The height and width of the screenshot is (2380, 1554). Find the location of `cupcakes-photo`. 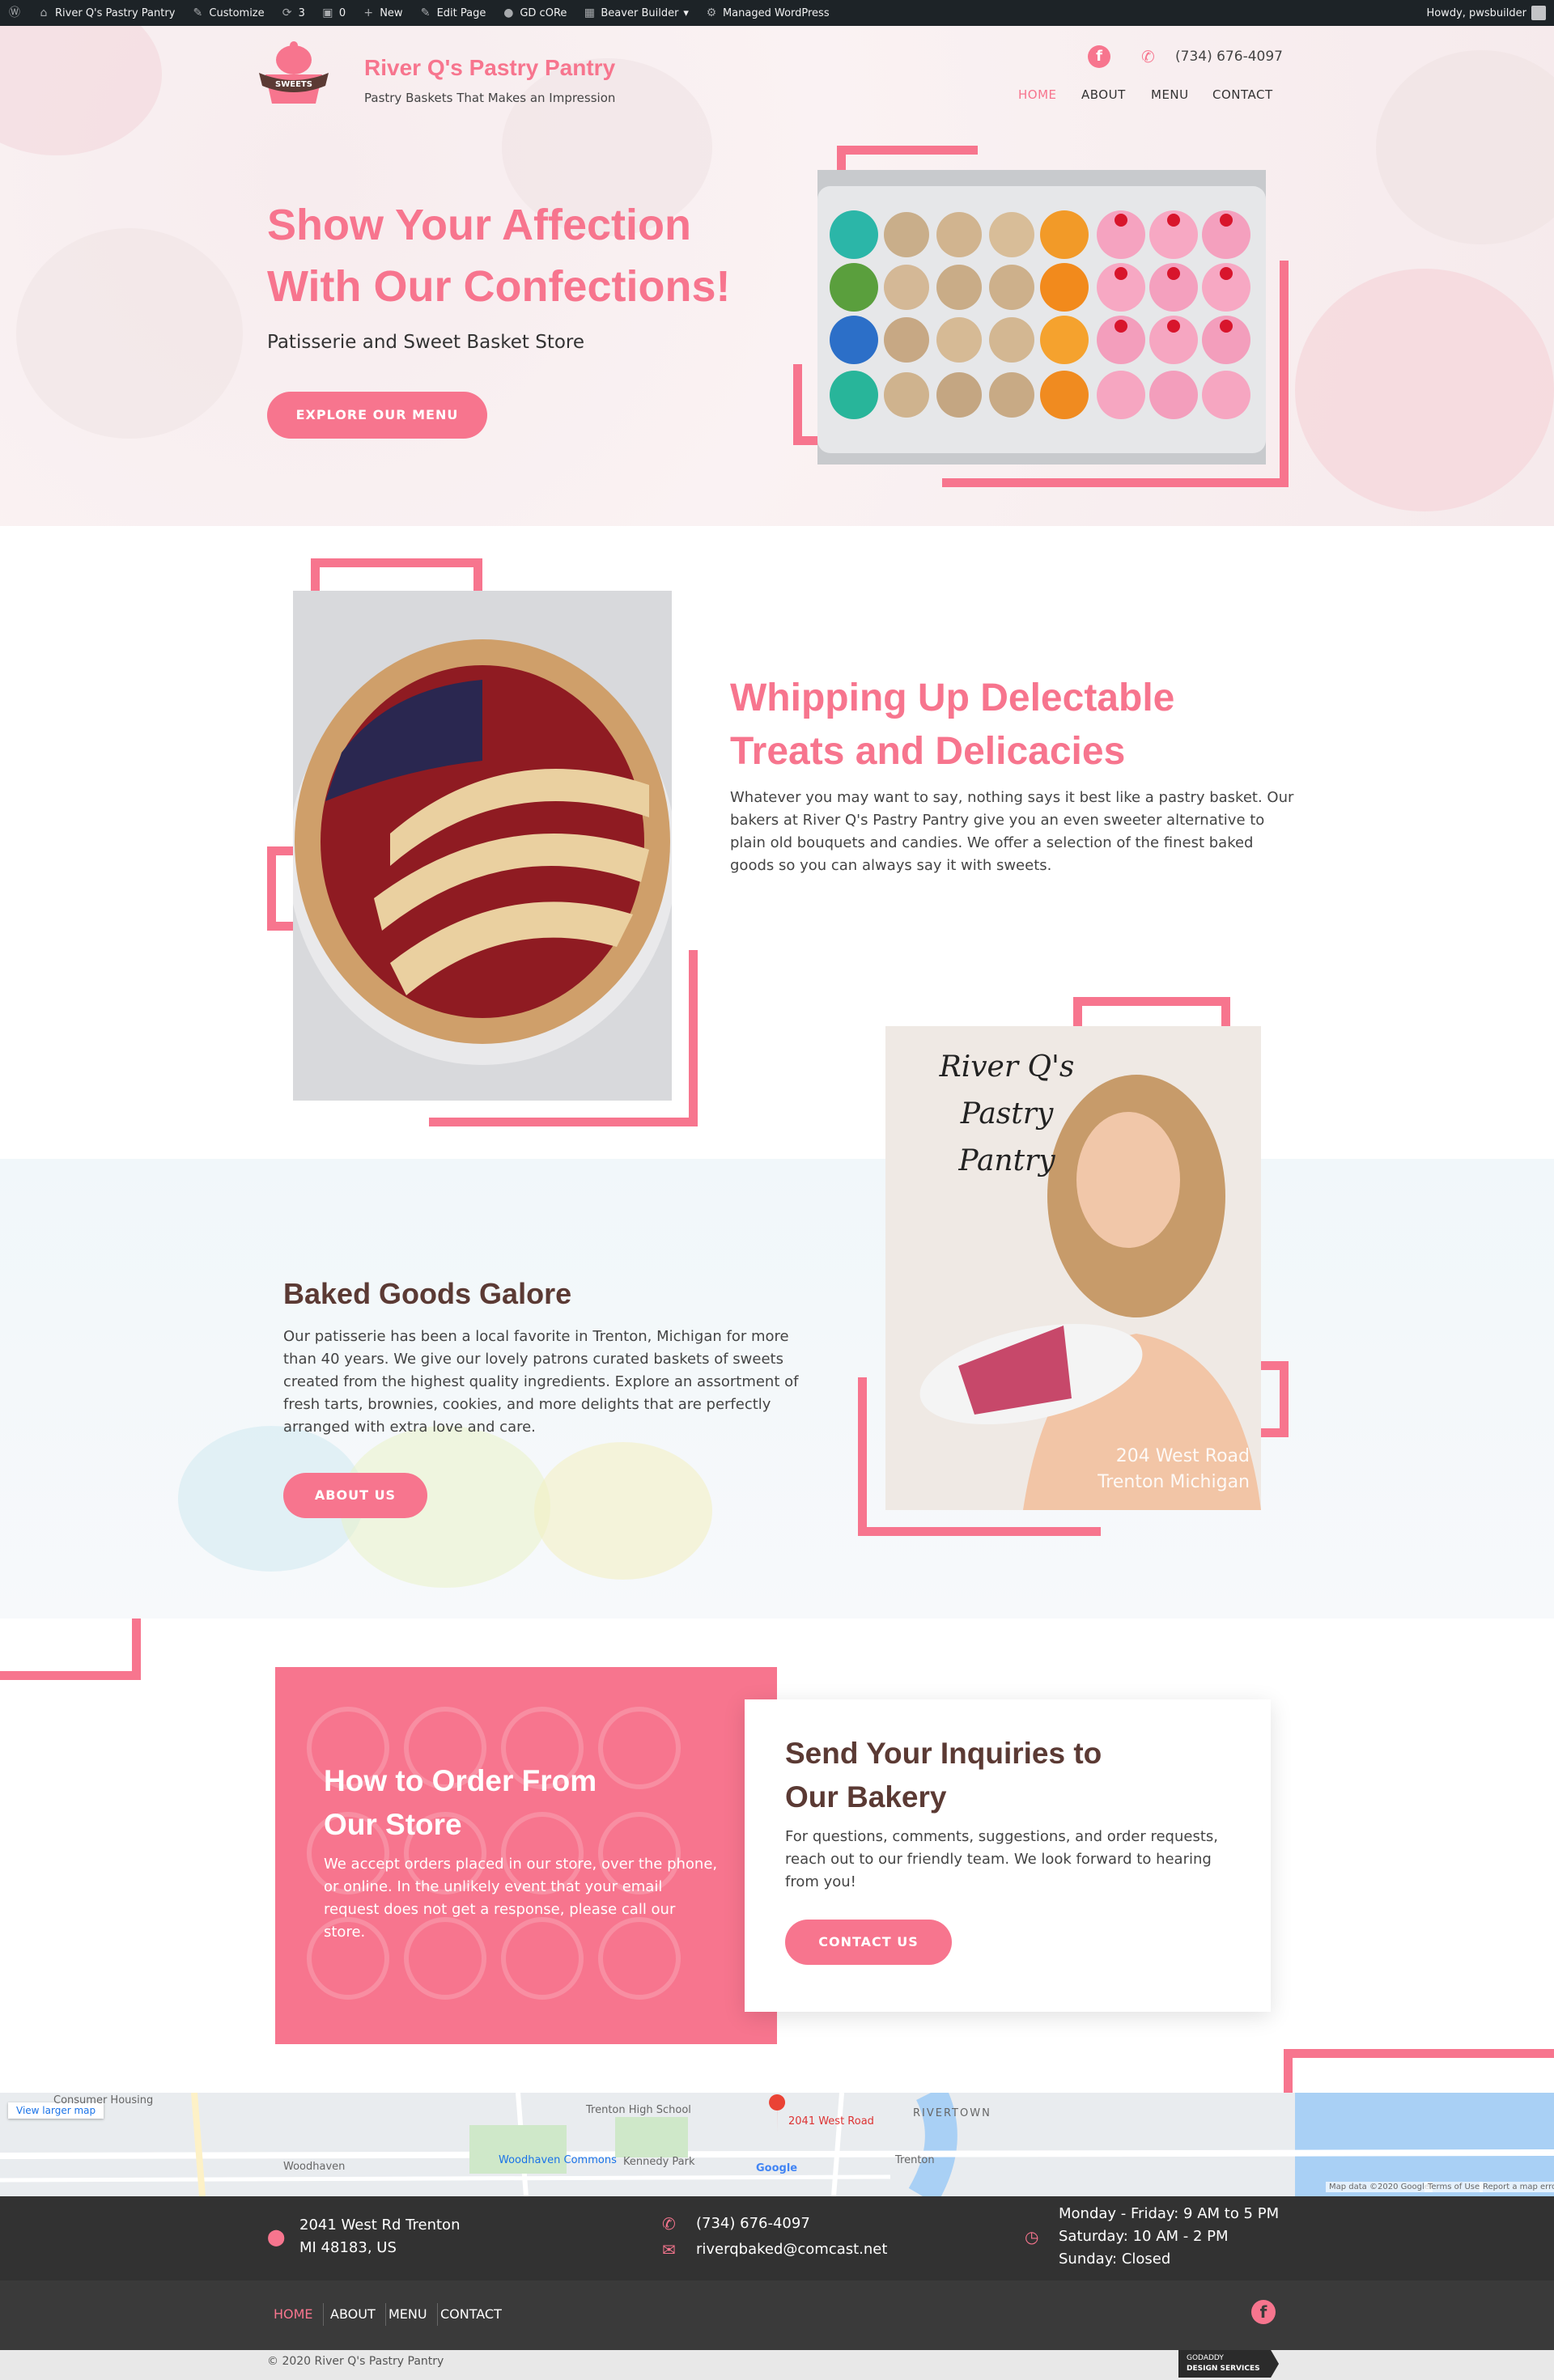

cupcakes-photo is located at coordinates (1041, 317).